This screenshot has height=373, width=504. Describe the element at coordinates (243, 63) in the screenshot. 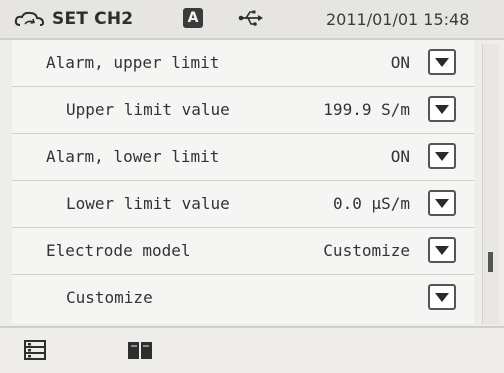

I see `row-alarm-upper-limit: Alarm, upper limit ON` at that location.